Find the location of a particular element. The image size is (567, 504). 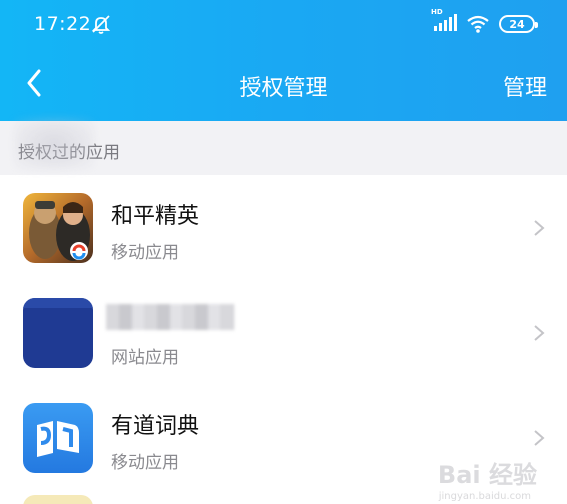

nav-bar: 授权管理 管理 is located at coordinates (283, 84).